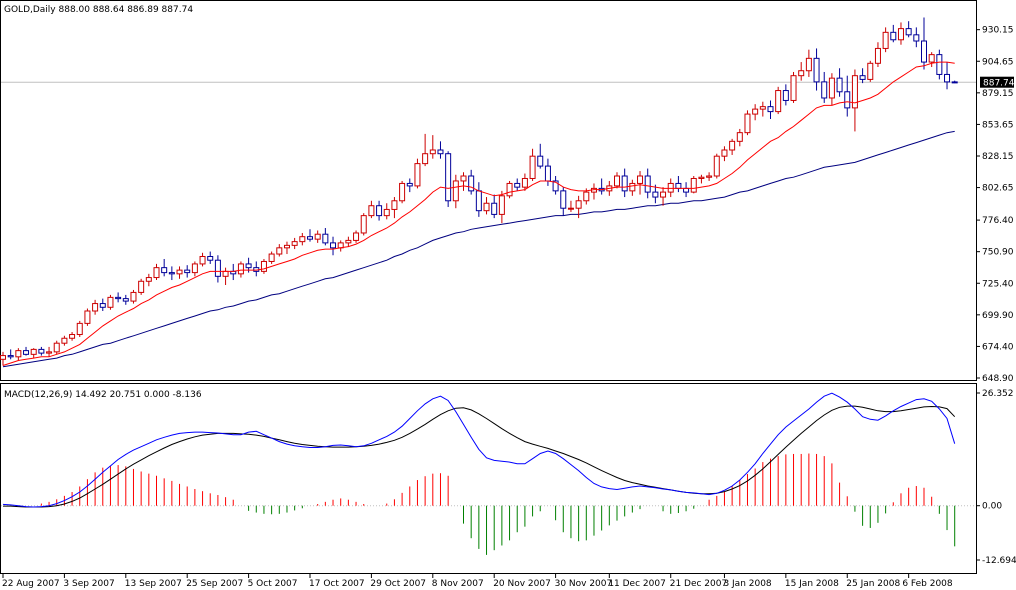 This screenshot has width=1016, height=590. I want to click on price-tick-label: 853.65, so click(998, 125).